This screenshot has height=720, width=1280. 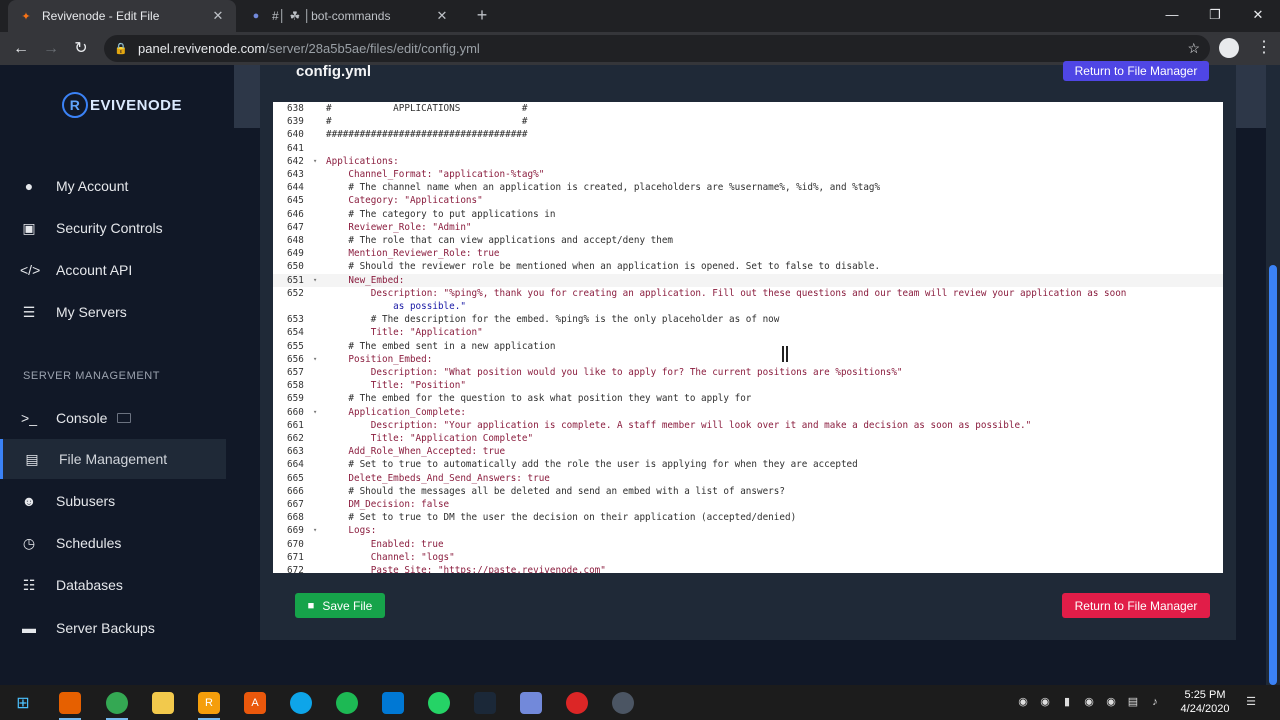 What do you see at coordinates (1205, 702) in the screenshot?
I see `taskbar-clock: 5:25 PM 4/24/2020` at bounding box center [1205, 702].